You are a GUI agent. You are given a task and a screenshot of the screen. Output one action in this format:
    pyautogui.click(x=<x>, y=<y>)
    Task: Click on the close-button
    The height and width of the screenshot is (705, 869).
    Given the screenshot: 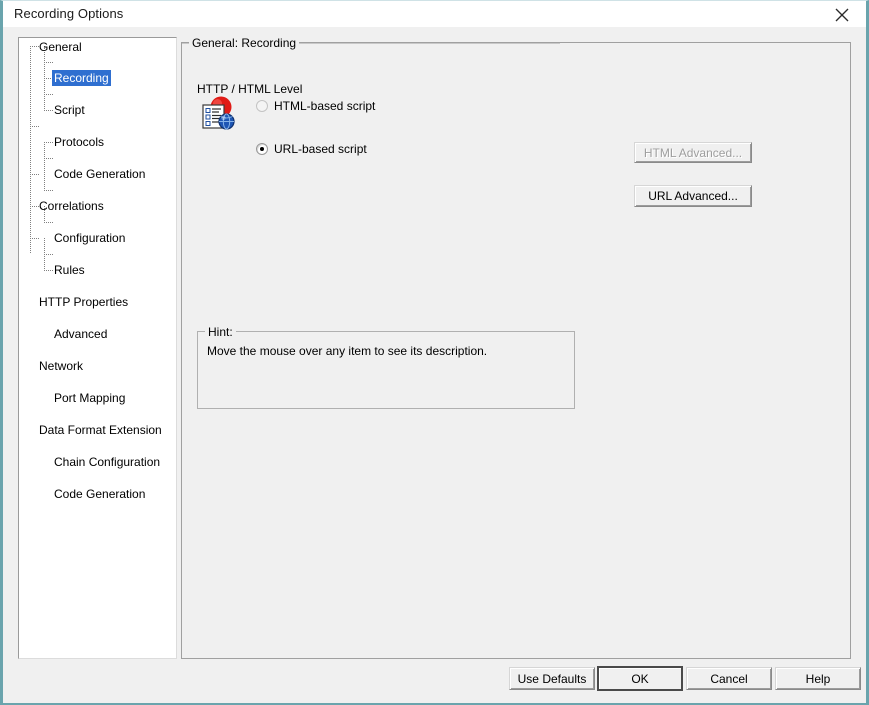 What is the action you would take?
    pyautogui.click(x=843, y=14)
    